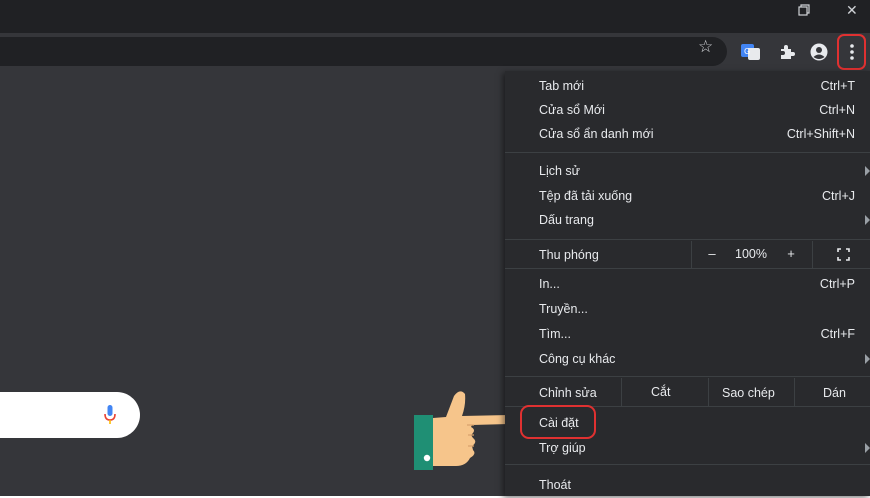 The width and height of the screenshot is (870, 498). Describe the element at coordinates (568, 393) in the screenshot. I see `edit-label: Chỉnh sửa` at that location.